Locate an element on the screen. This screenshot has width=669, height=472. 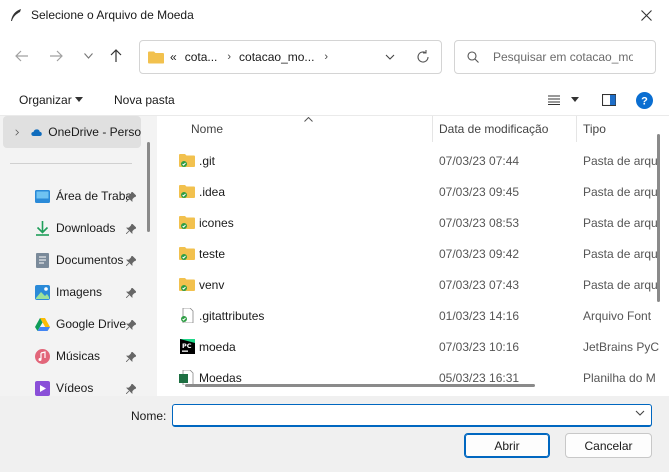
file-icon is located at coordinates (187, 315).